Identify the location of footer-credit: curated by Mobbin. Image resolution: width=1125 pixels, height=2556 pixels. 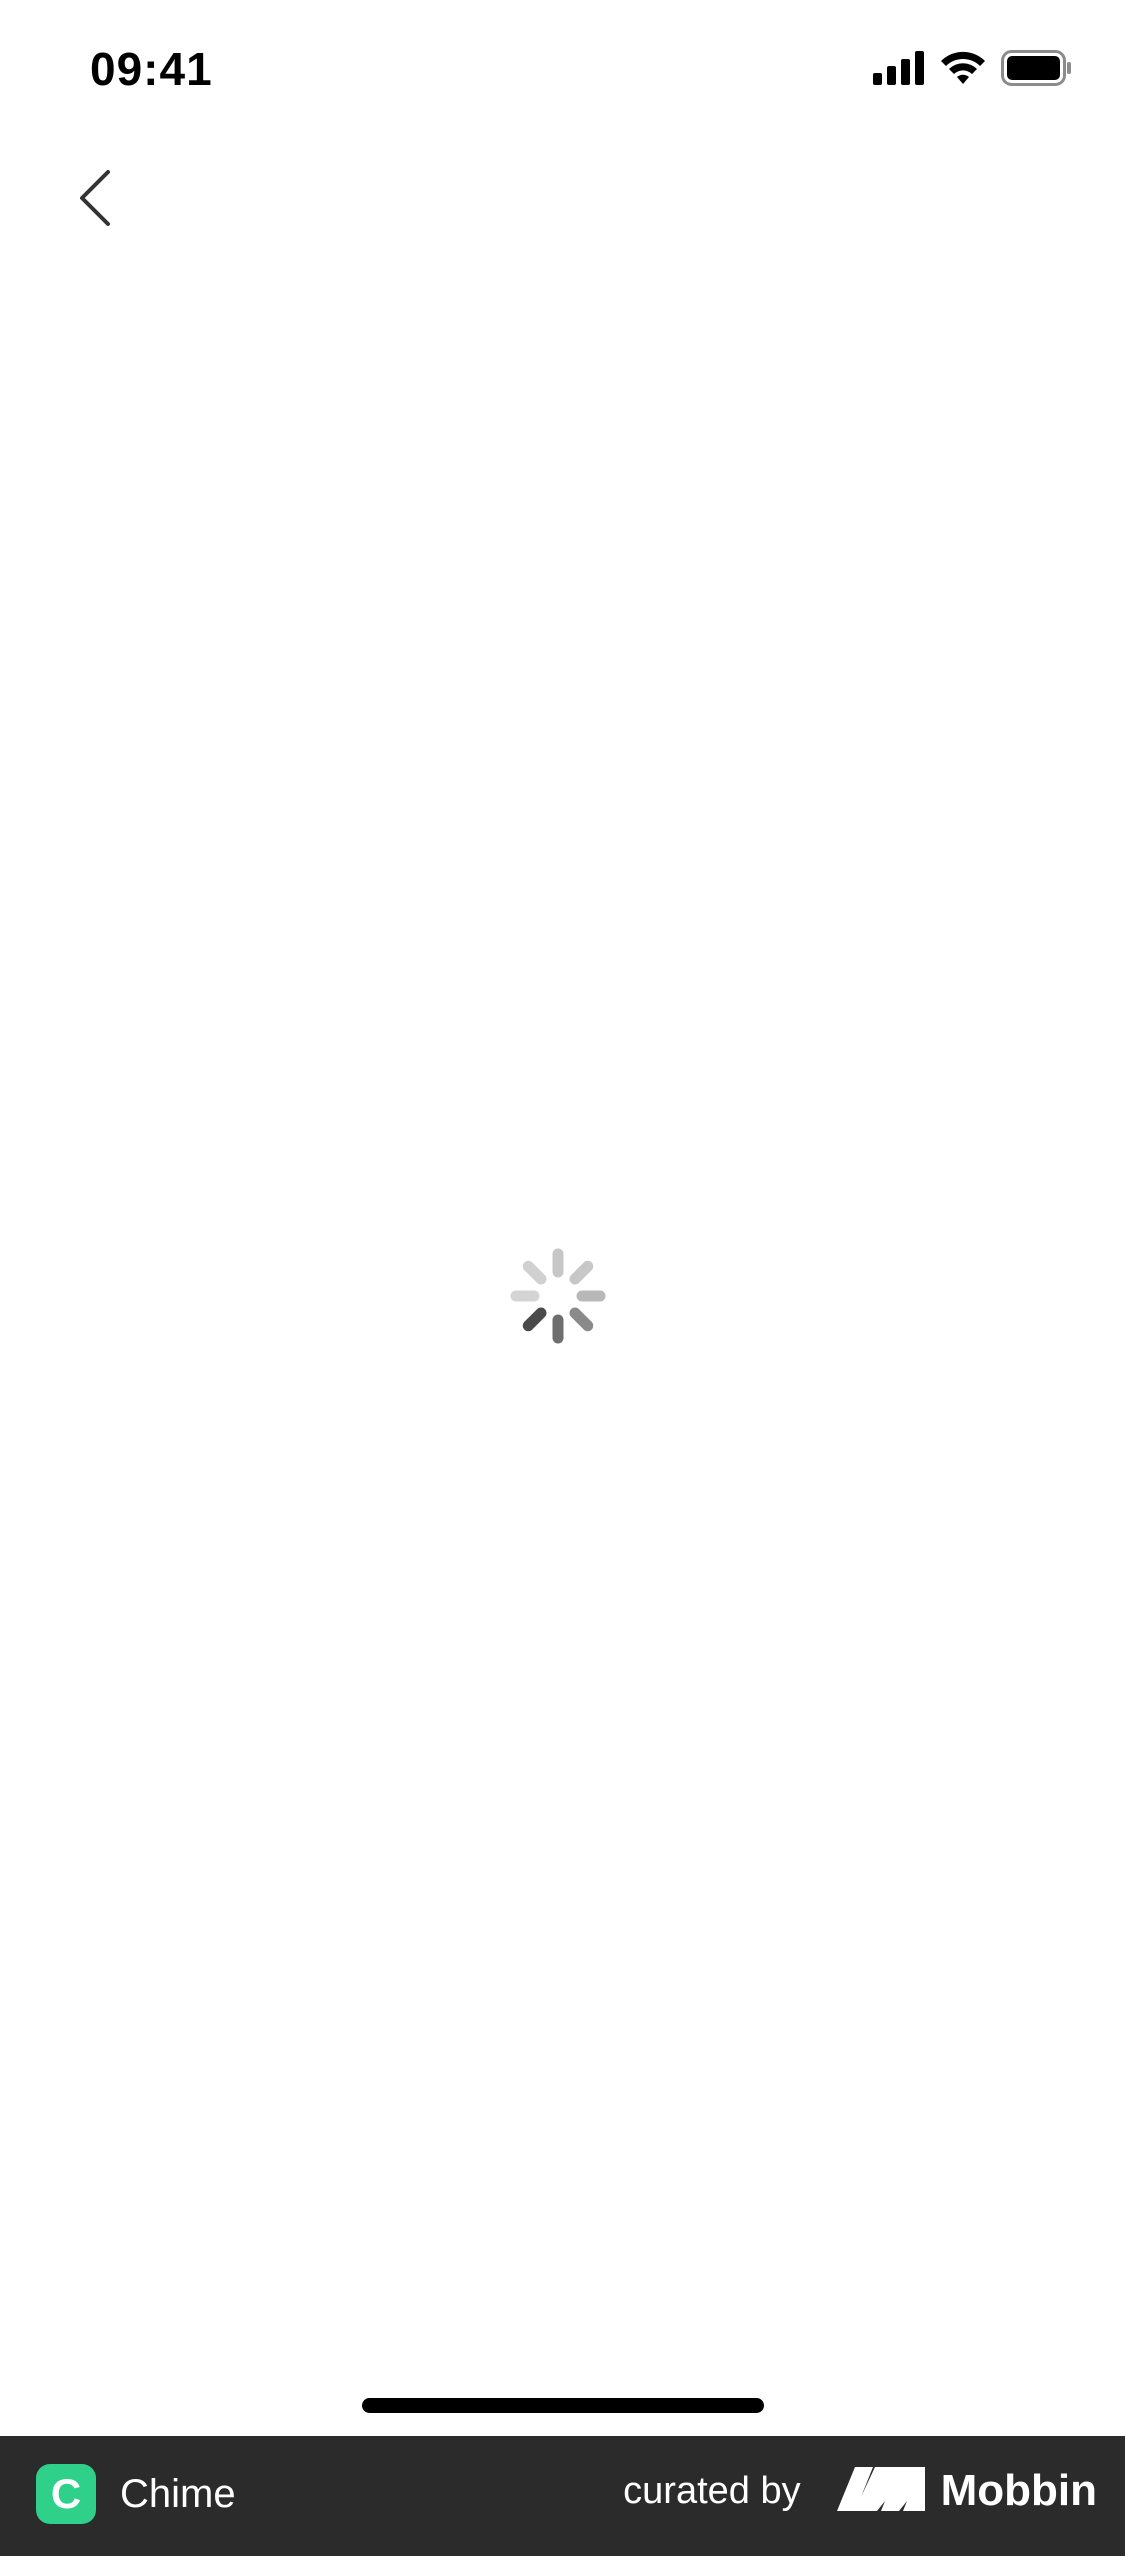
(860, 2491).